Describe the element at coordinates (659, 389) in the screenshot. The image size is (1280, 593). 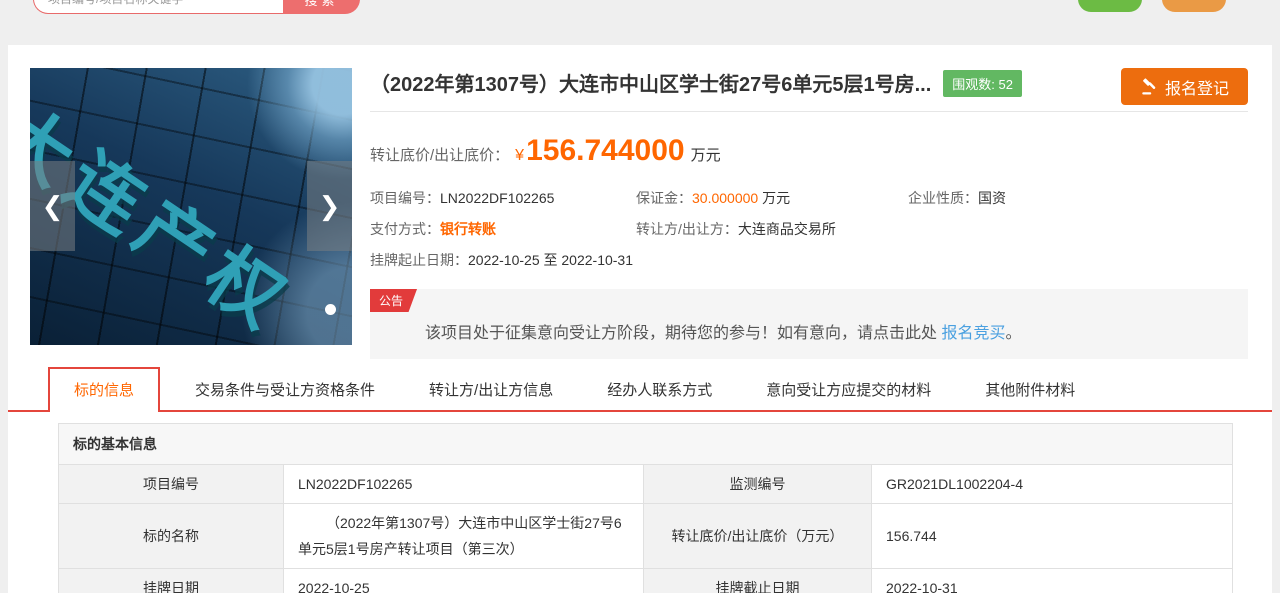
I see `tab-3: 经办人联系方式` at that location.